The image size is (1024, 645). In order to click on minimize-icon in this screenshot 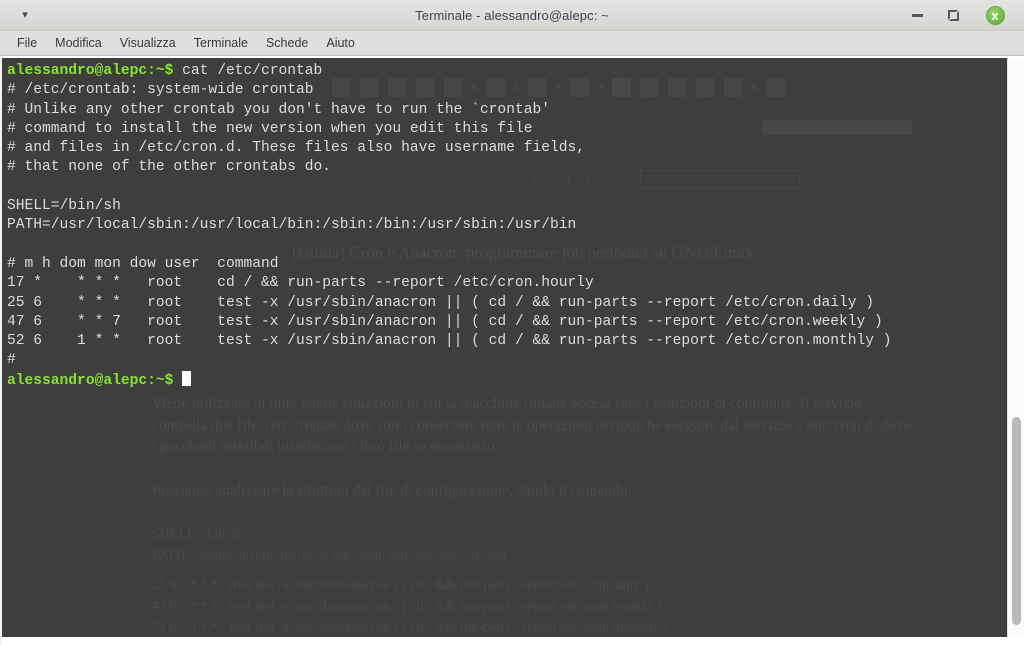, I will do `click(917, 15)`.